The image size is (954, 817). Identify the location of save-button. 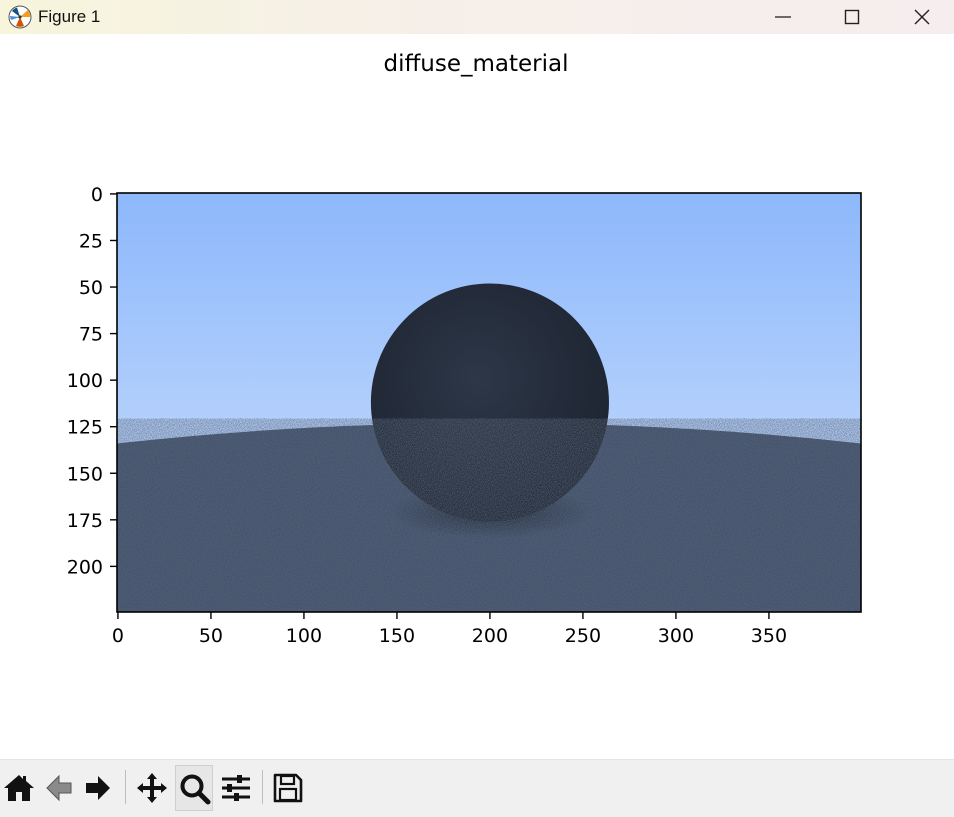
(288, 788).